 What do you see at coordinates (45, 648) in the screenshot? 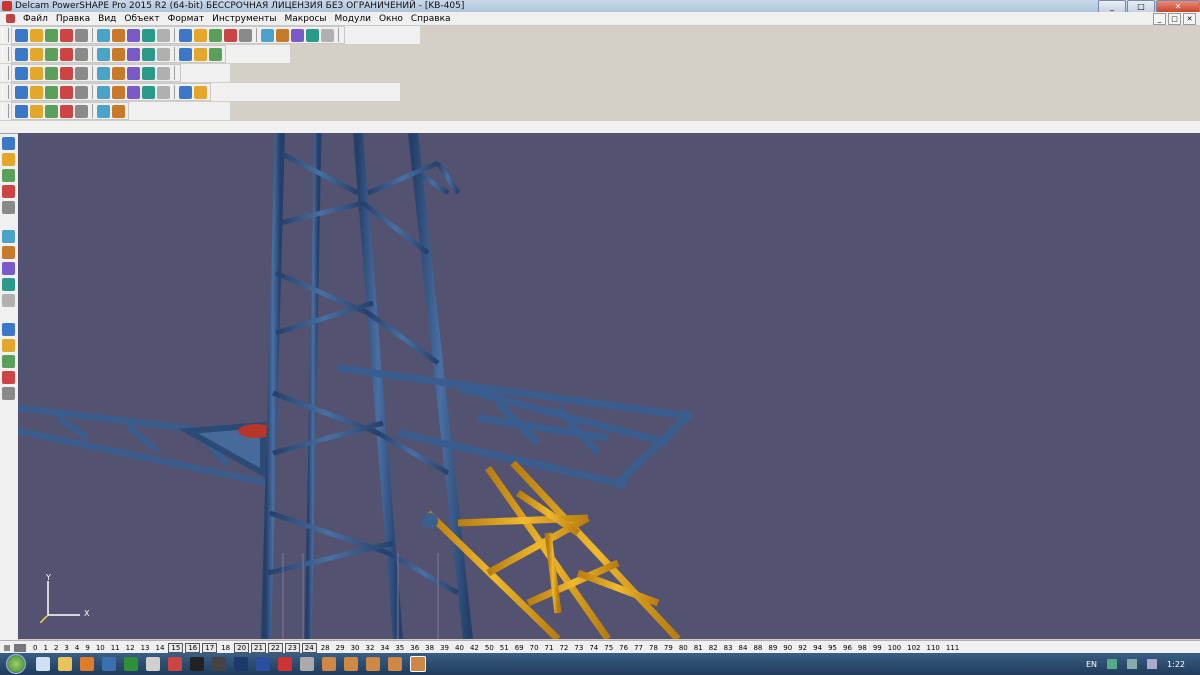
I see `level-button: 1` at bounding box center [45, 648].